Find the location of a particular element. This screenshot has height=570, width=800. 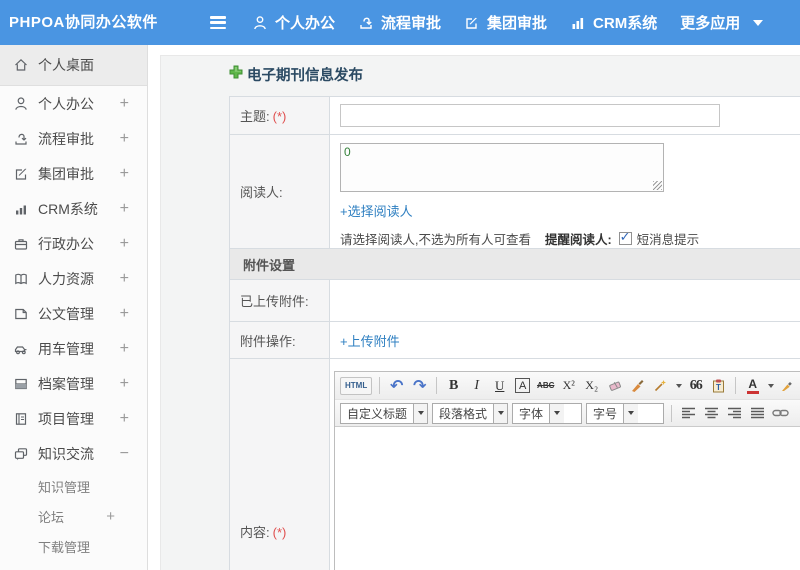

magic-wand-icon is located at coordinates (660, 385).